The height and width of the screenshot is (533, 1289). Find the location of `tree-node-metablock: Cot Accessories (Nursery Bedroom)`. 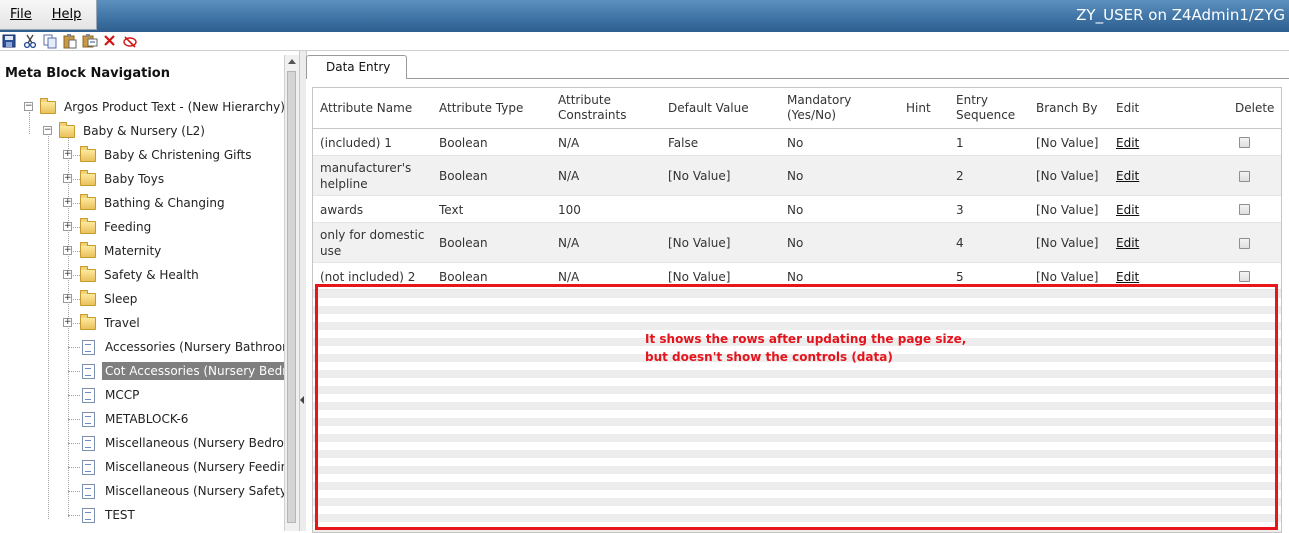

tree-node-metablock: Cot Accessories (Nursery Bedroom) is located at coordinates (183, 371).